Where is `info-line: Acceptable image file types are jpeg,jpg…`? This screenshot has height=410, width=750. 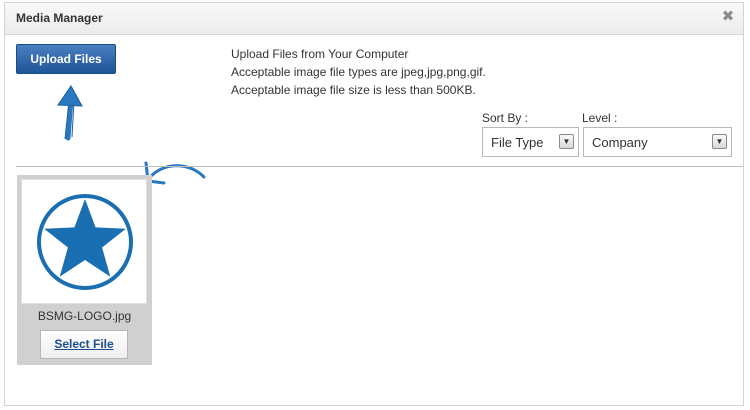
info-line: Acceptable image file types are jpeg,jpg… is located at coordinates (358, 72).